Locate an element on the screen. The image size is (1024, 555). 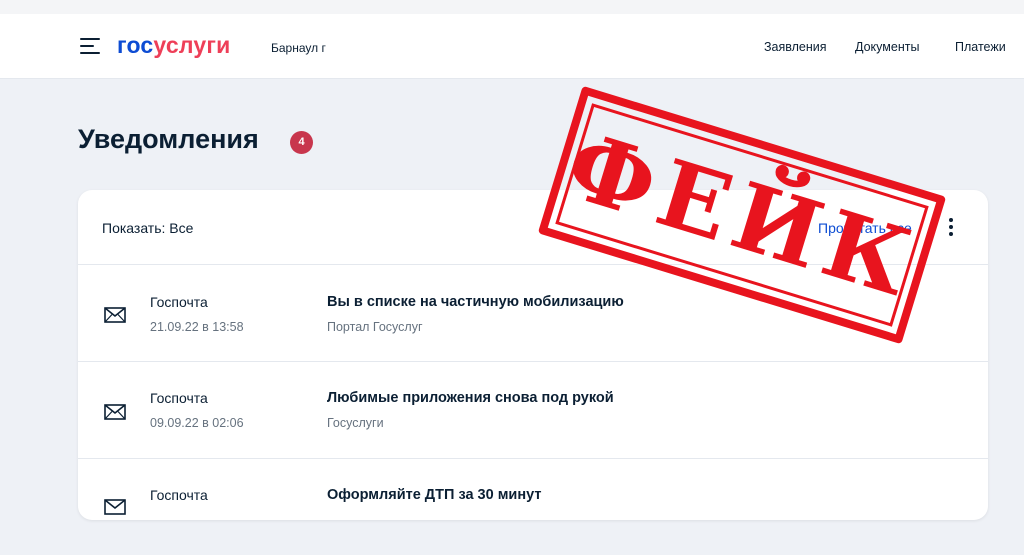
browser-strip is located at coordinates (512, 7).